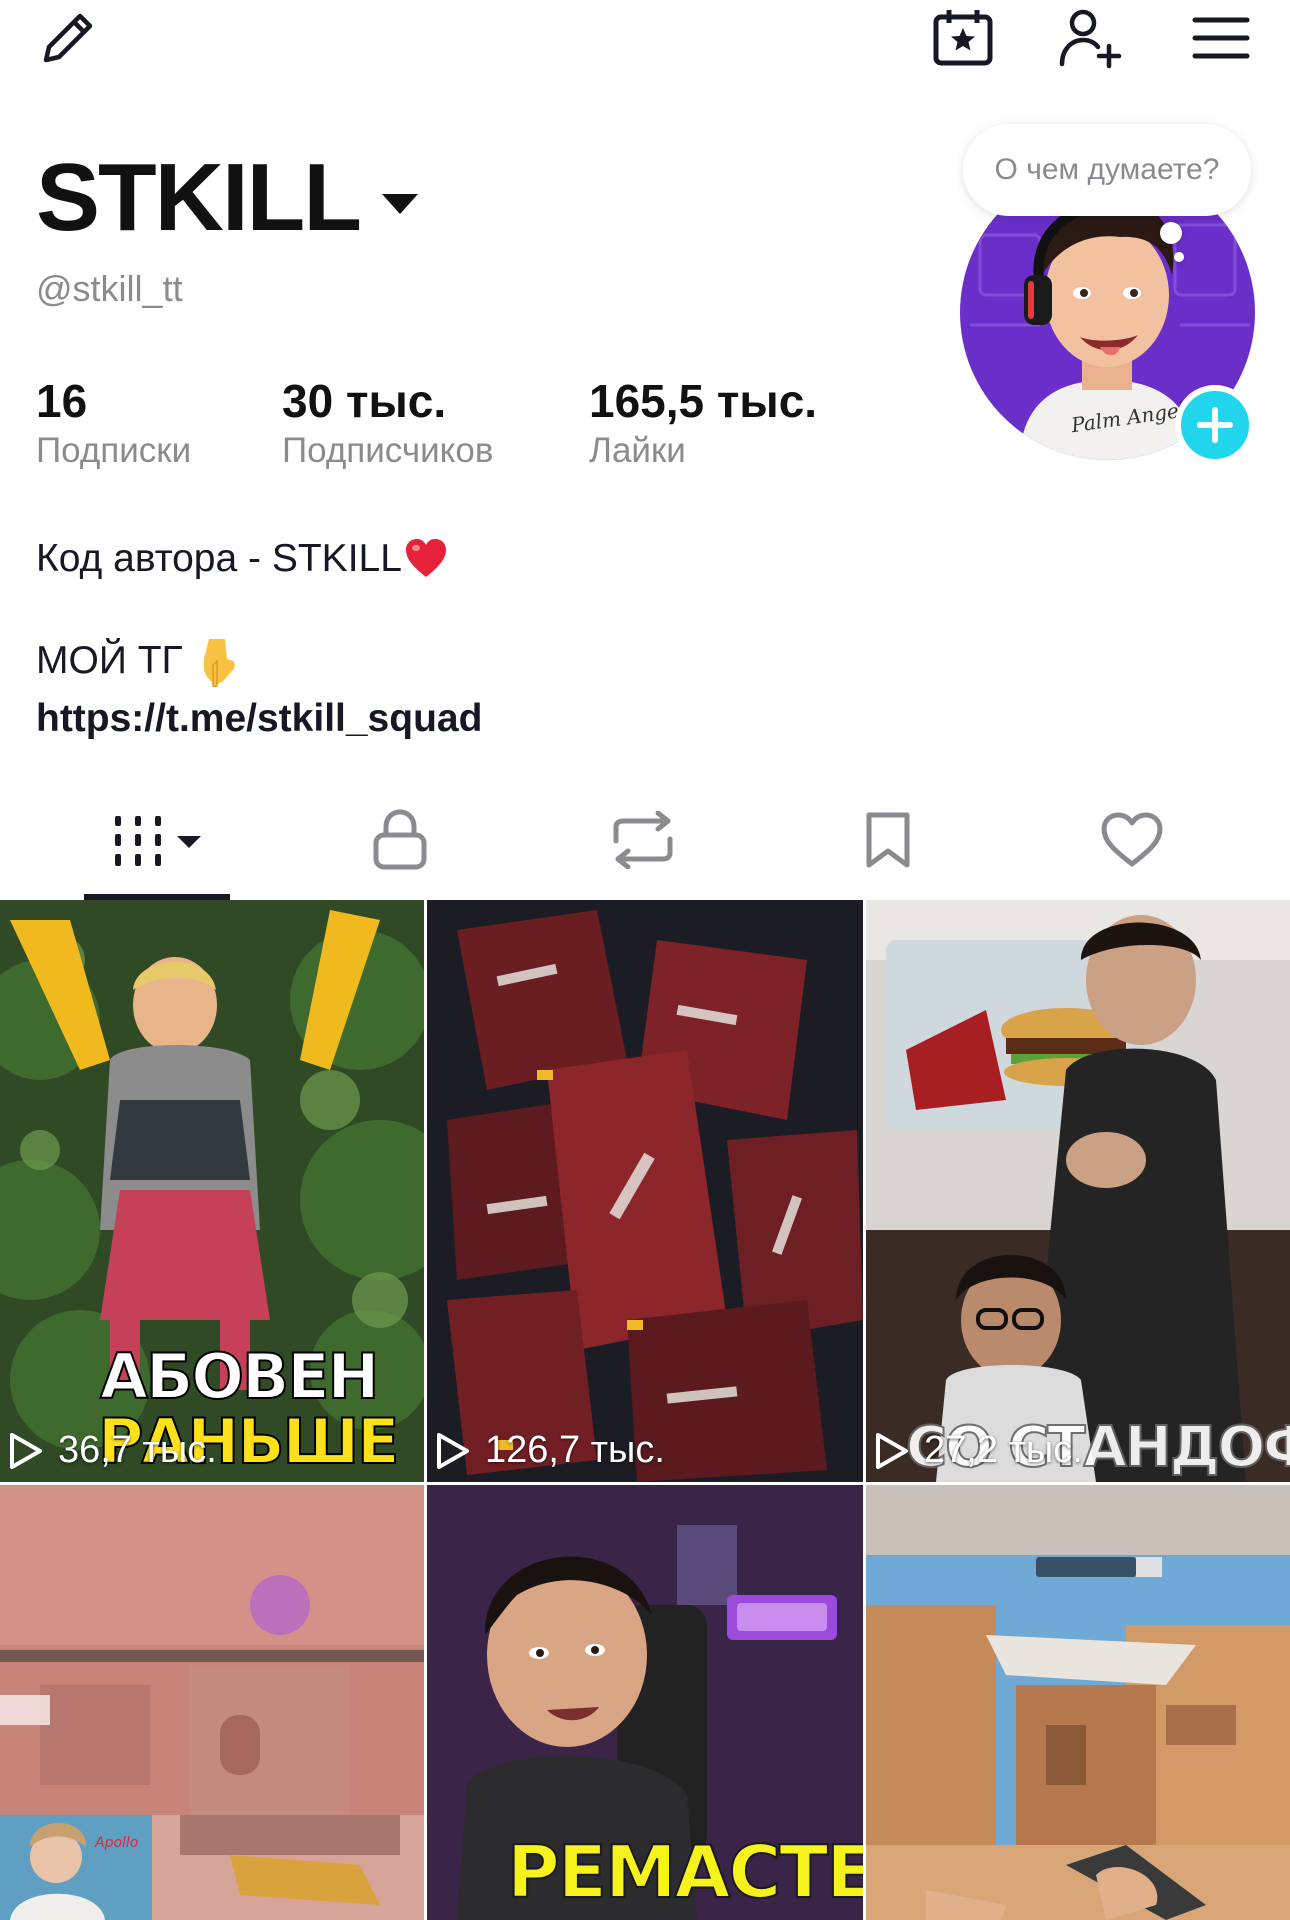 The image size is (1290, 1920). I want to click on video-thumbnail: РЕМАСТЕР?, so click(645, 1702).